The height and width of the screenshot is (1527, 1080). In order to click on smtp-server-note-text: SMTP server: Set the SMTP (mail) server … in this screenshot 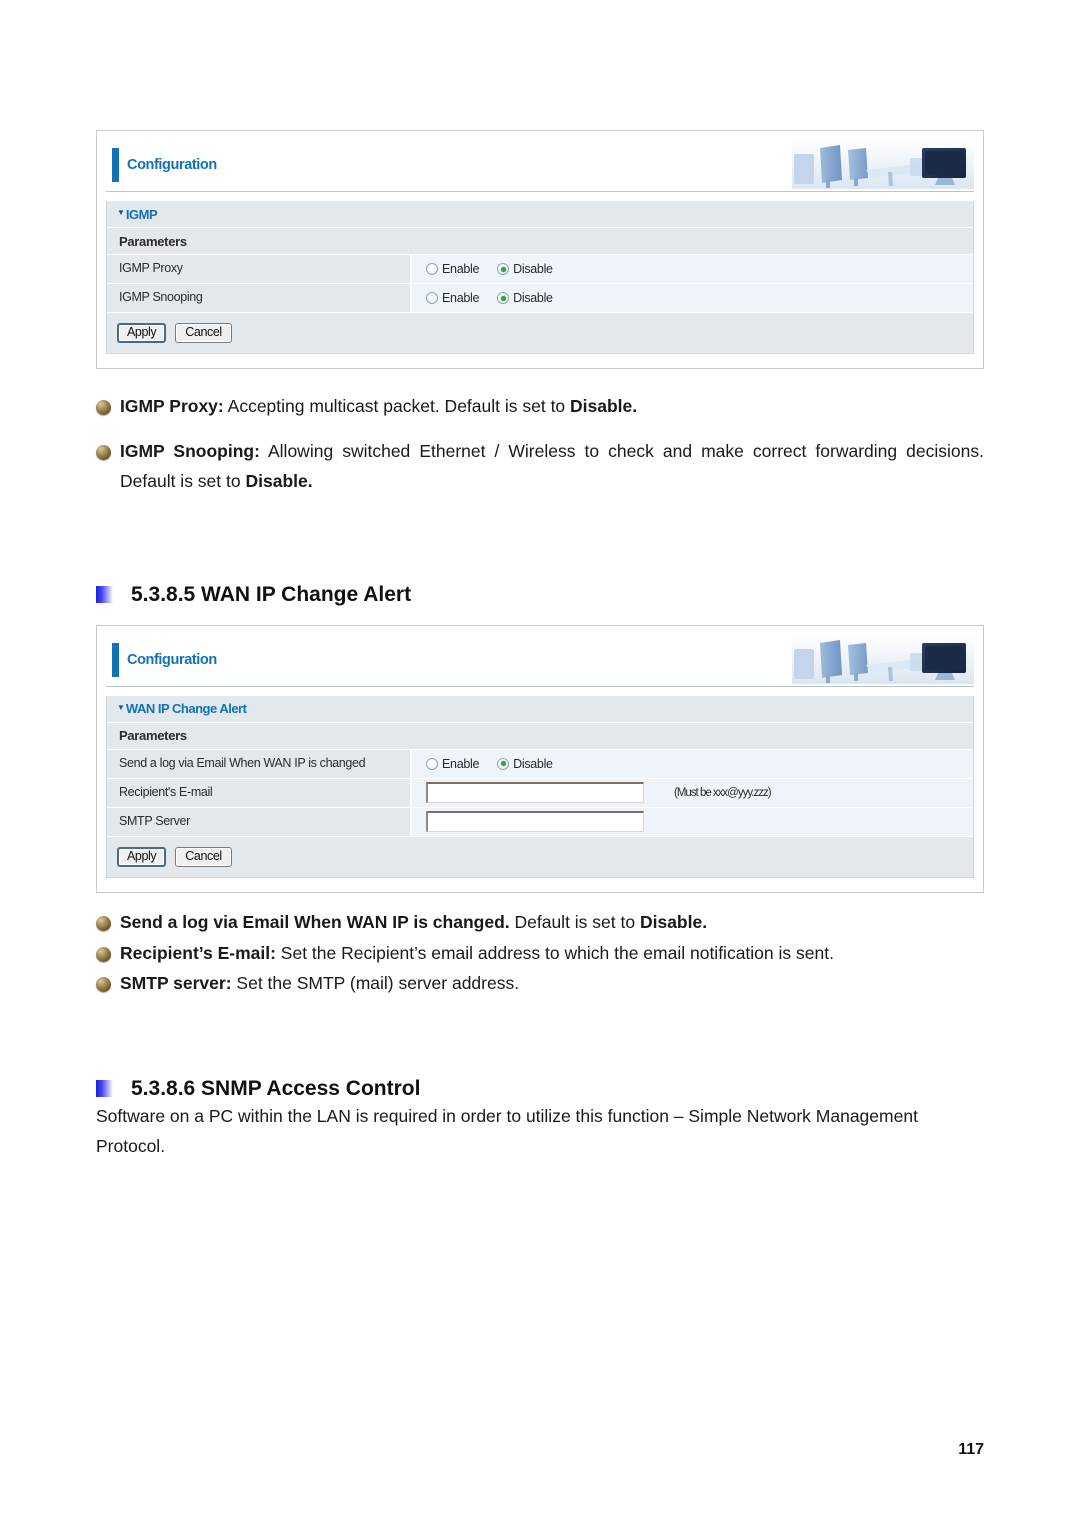, I will do `click(552, 983)`.